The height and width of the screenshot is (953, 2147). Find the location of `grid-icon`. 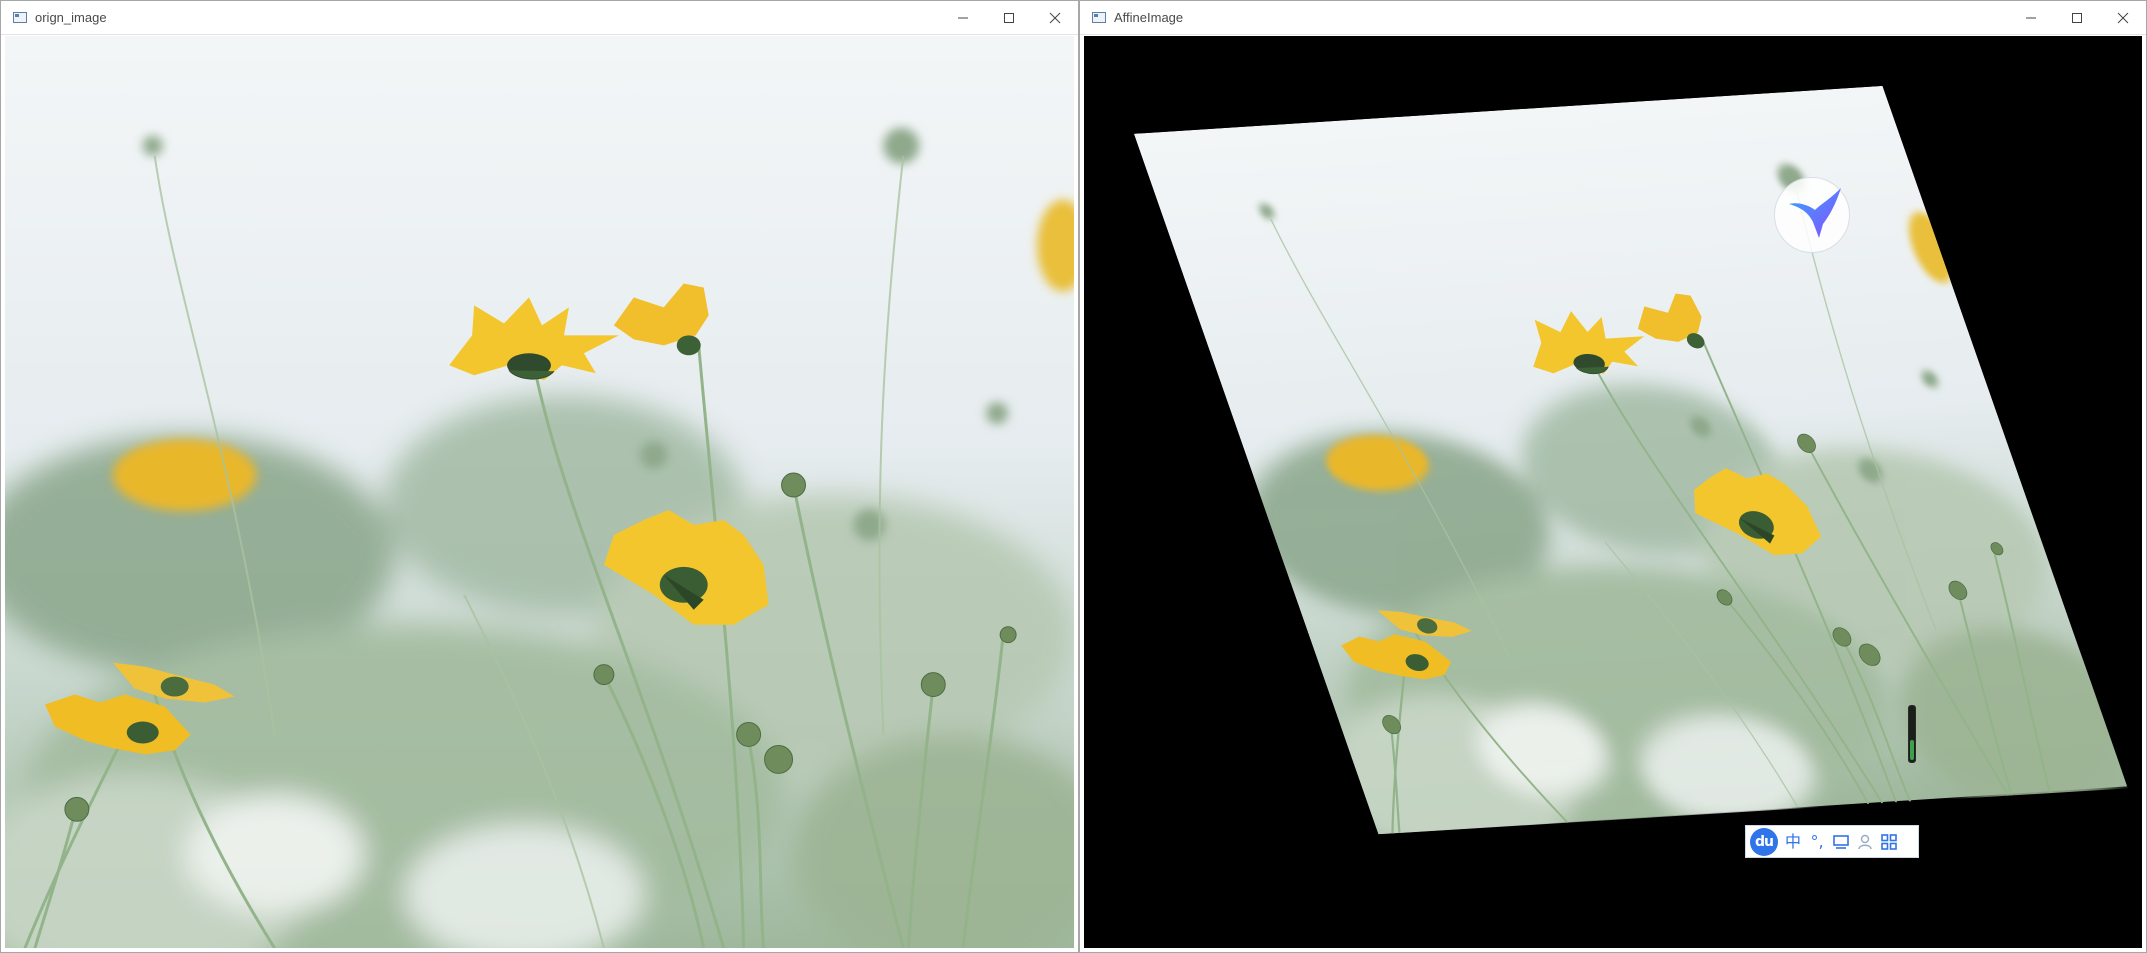

grid-icon is located at coordinates (1889, 841).